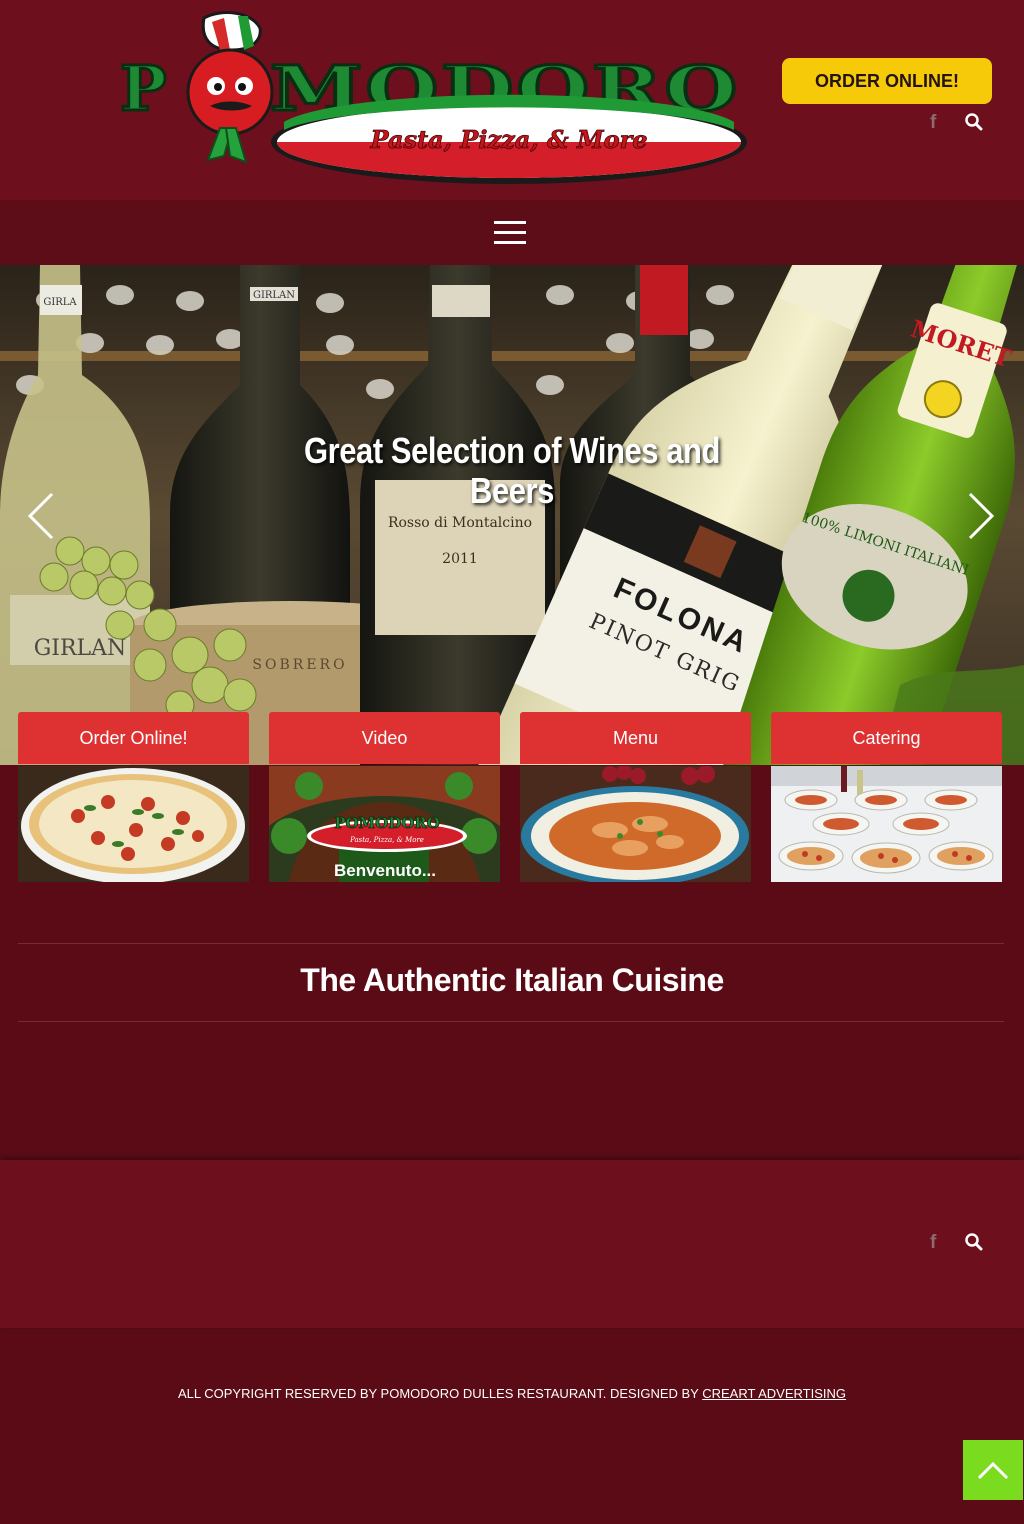 This screenshot has width=1024, height=1524. Describe the element at coordinates (635, 824) in the screenshot. I see `pasta-dish-photo` at that location.